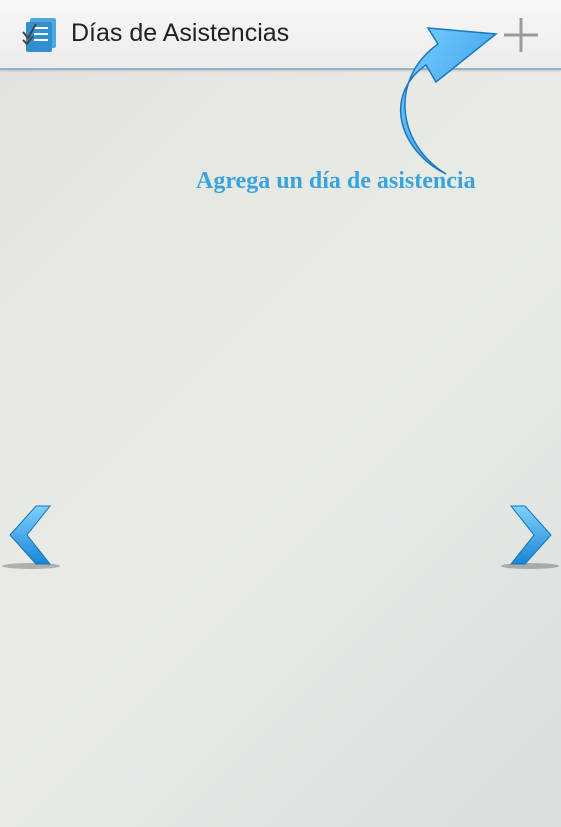 The height and width of the screenshot is (827, 561). I want to click on page-title: Días de Asistencias, so click(180, 33).